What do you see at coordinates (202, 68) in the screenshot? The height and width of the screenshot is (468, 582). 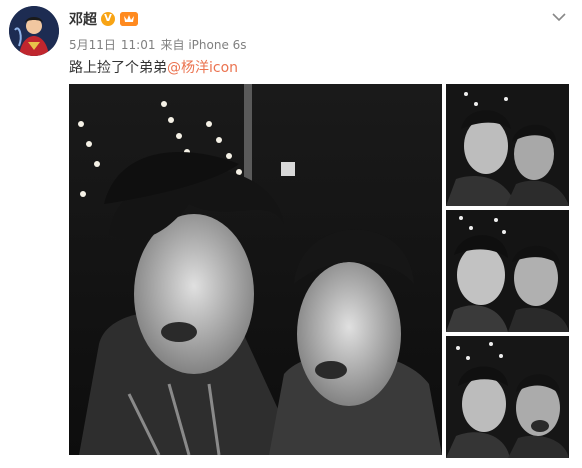 I see `mention-link: @杨洋icon` at bounding box center [202, 68].